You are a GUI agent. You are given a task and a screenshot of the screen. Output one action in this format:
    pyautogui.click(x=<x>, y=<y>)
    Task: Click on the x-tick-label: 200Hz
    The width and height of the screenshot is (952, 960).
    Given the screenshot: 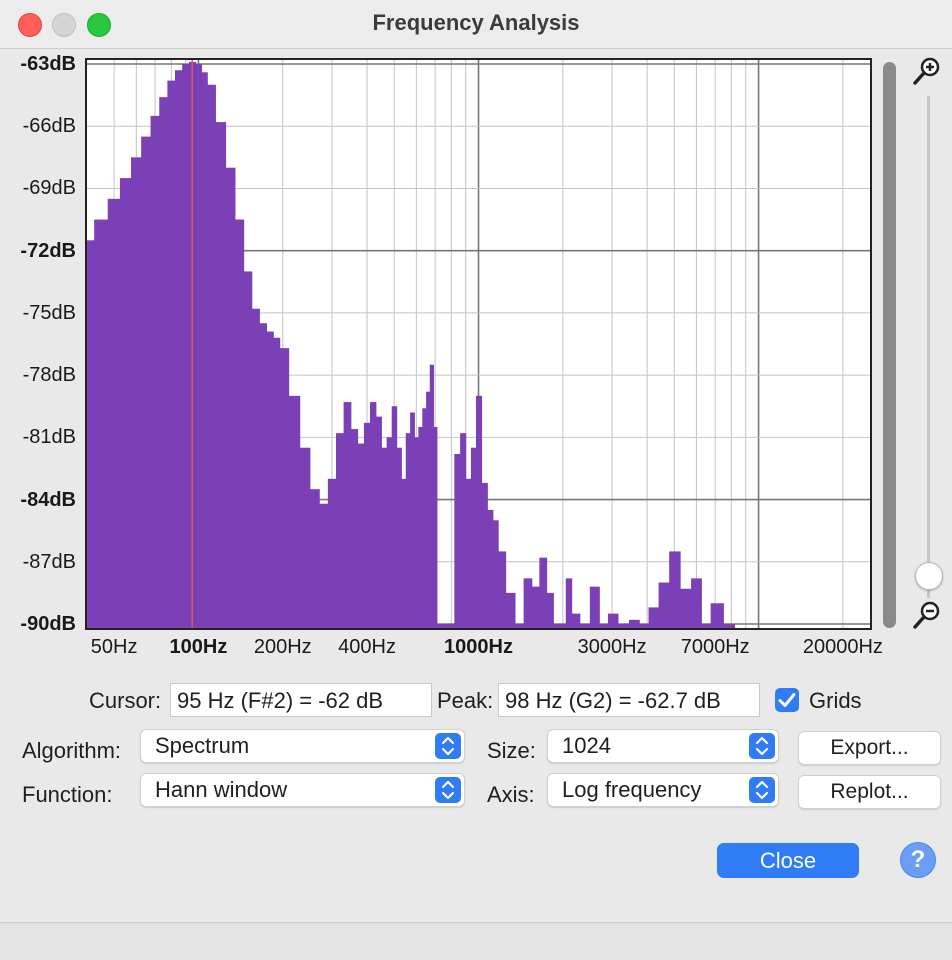 What is the action you would take?
    pyautogui.click(x=282, y=647)
    